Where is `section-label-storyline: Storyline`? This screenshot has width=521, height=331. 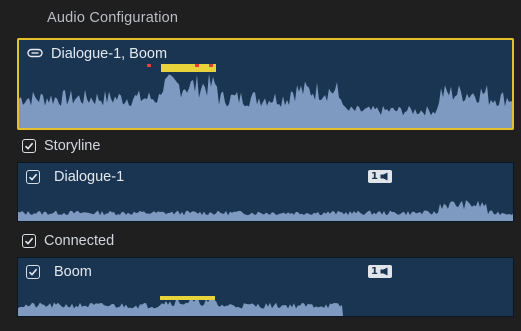 section-label-storyline: Storyline is located at coordinates (72, 146).